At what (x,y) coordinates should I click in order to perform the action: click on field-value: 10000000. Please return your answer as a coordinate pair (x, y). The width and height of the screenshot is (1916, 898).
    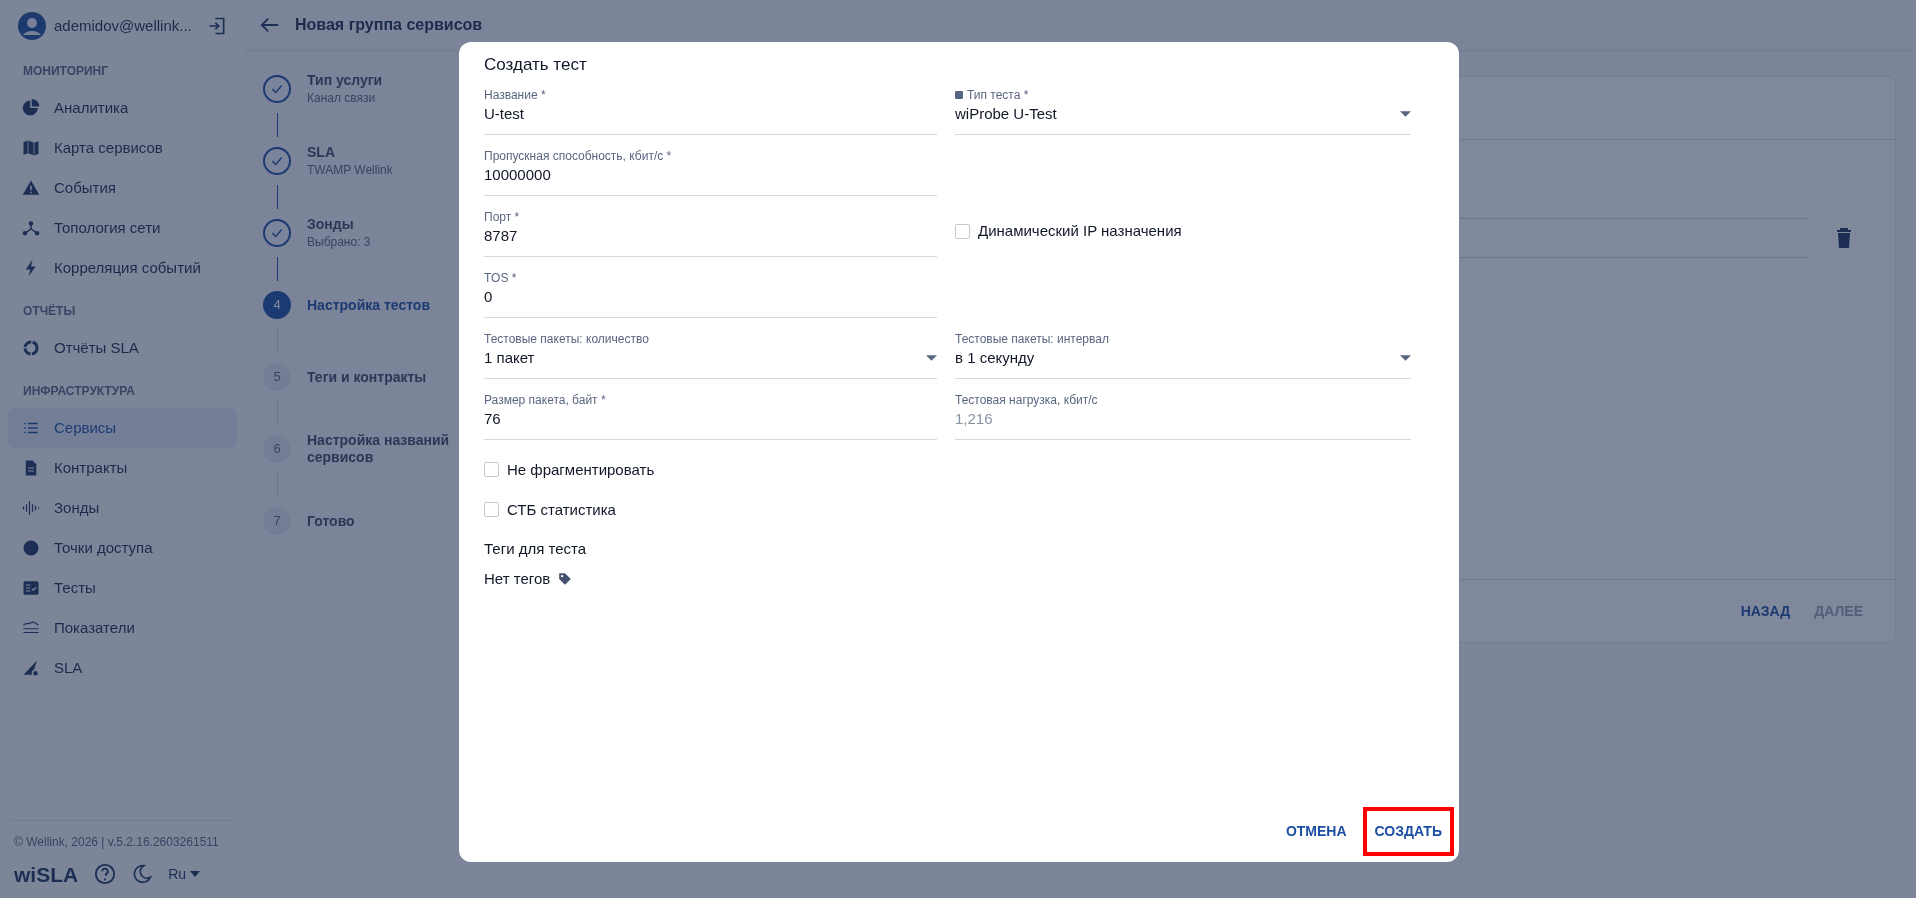
    Looking at the image, I should click on (517, 174).